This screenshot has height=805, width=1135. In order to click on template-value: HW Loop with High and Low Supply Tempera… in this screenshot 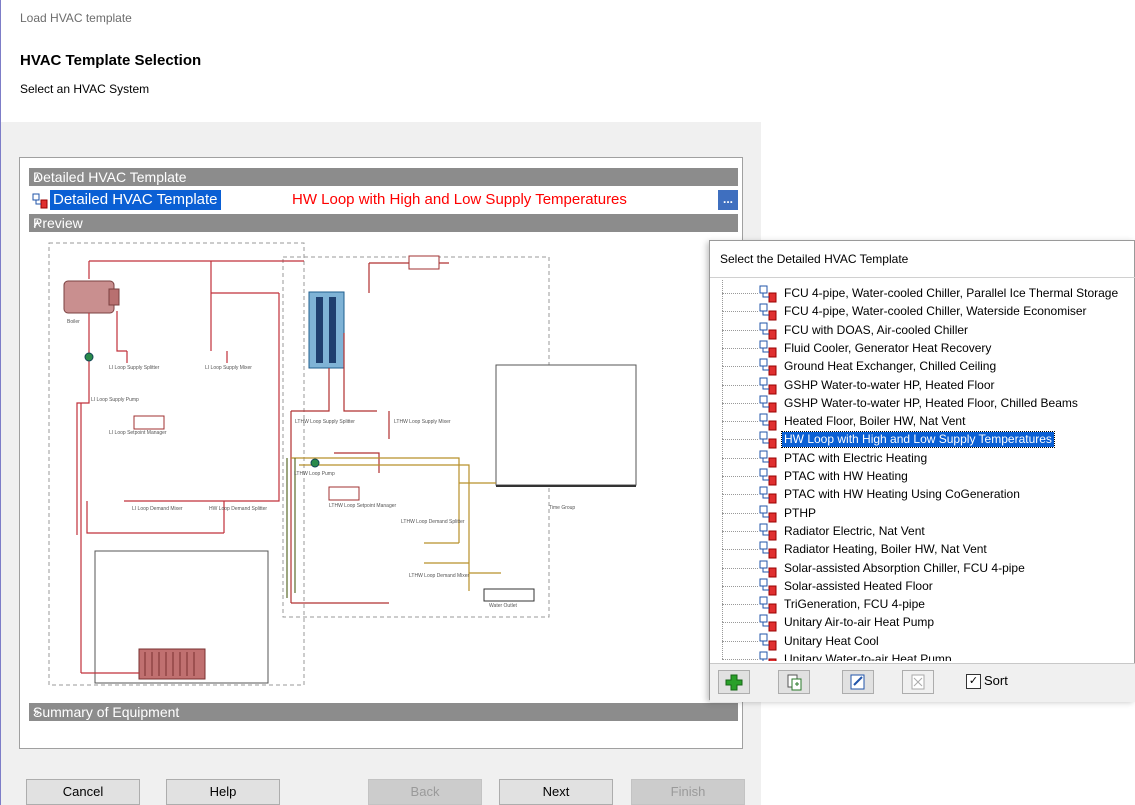, I will do `click(459, 200)`.